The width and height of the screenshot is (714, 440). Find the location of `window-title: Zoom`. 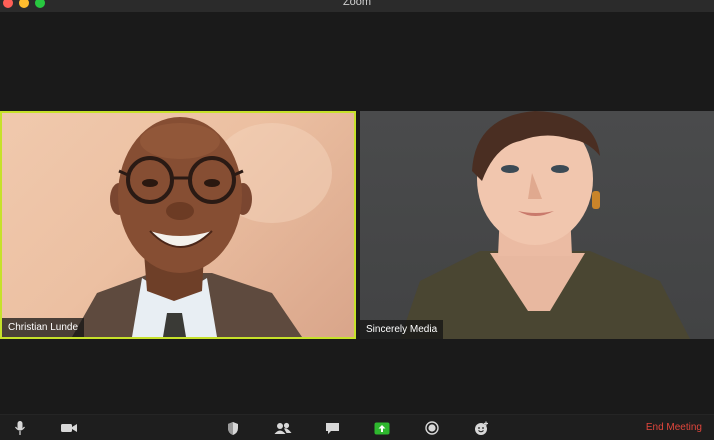

window-title: Zoom is located at coordinates (357, 4).